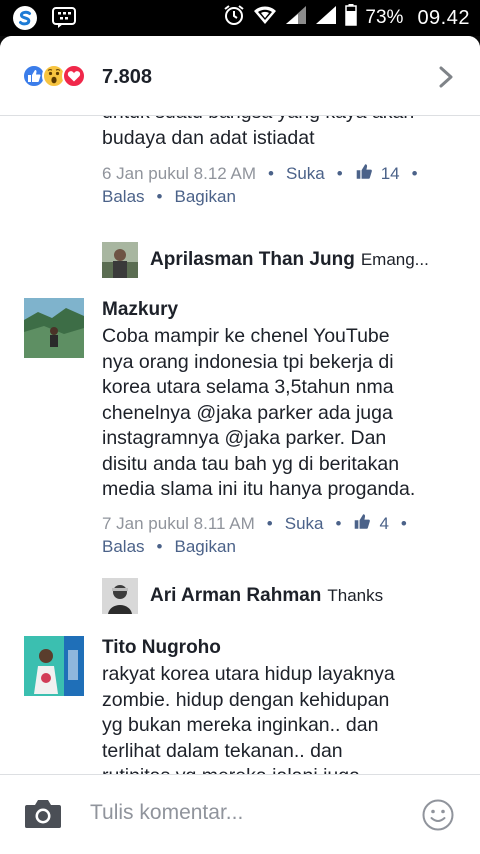  I want to click on comment-meta: 7 Jan pukul 8.11 AM • Suka • 4 •, so click(254, 523).